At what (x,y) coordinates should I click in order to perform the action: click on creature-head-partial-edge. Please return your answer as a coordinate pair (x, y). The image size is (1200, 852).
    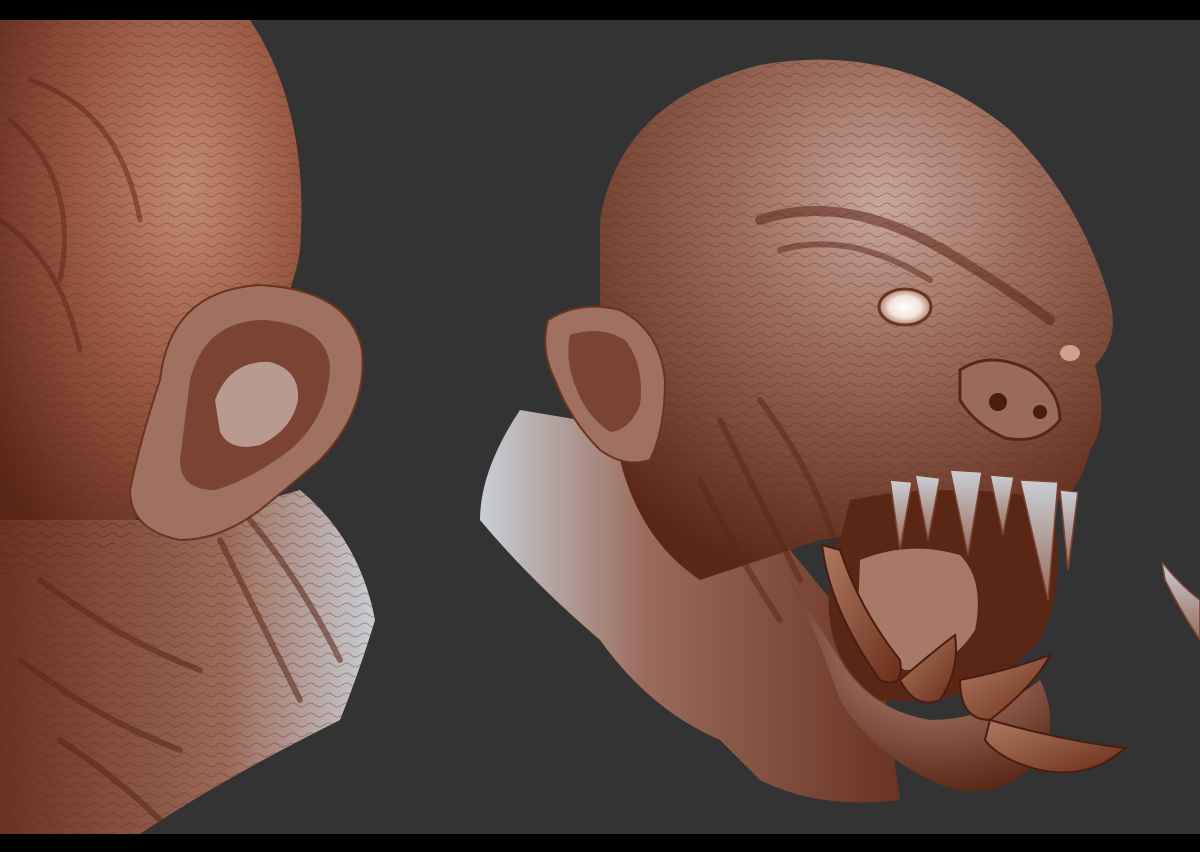
    Looking at the image, I should click on (1180, 601).